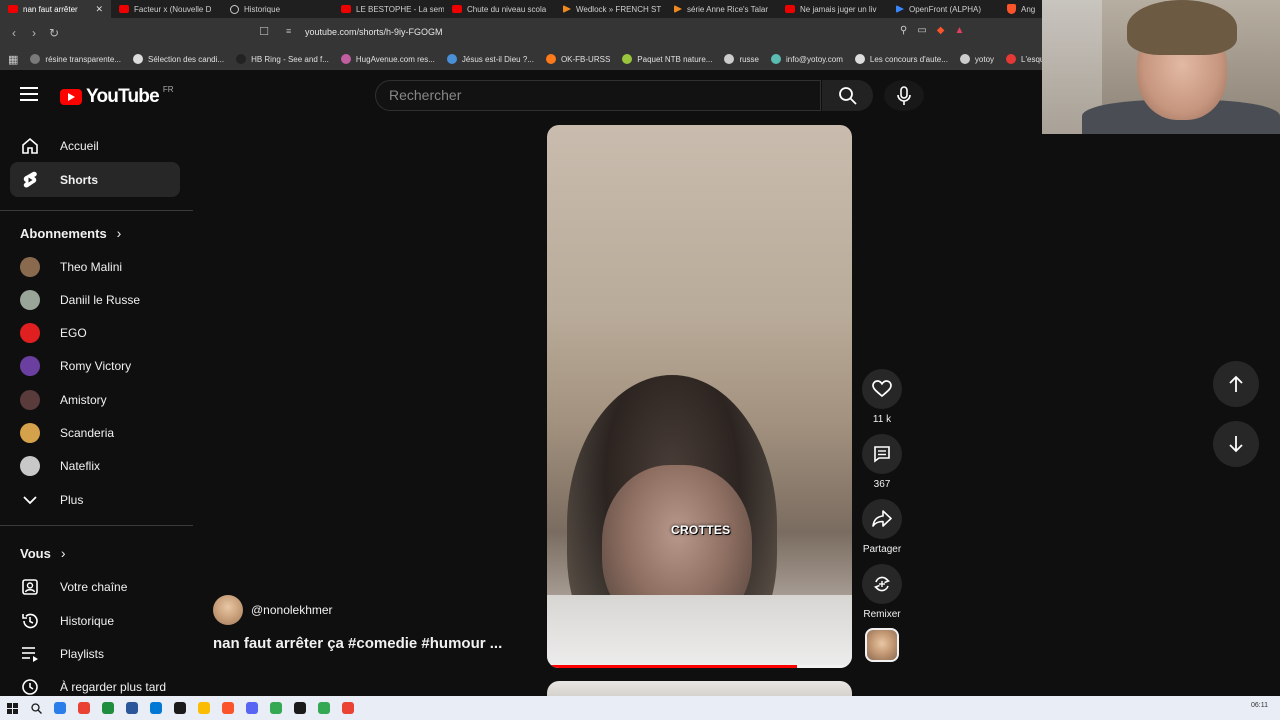 The width and height of the screenshot is (1280, 720). Describe the element at coordinates (43, 553) in the screenshot. I see `you-header: Vous ›` at that location.